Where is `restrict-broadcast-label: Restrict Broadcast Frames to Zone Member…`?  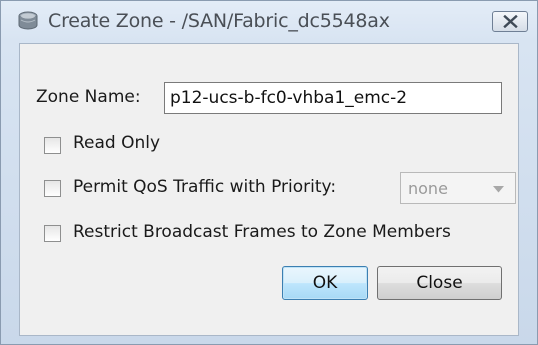
restrict-broadcast-label: Restrict Broadcast Frames to Zone Member… is located at coordinates (262, 232).